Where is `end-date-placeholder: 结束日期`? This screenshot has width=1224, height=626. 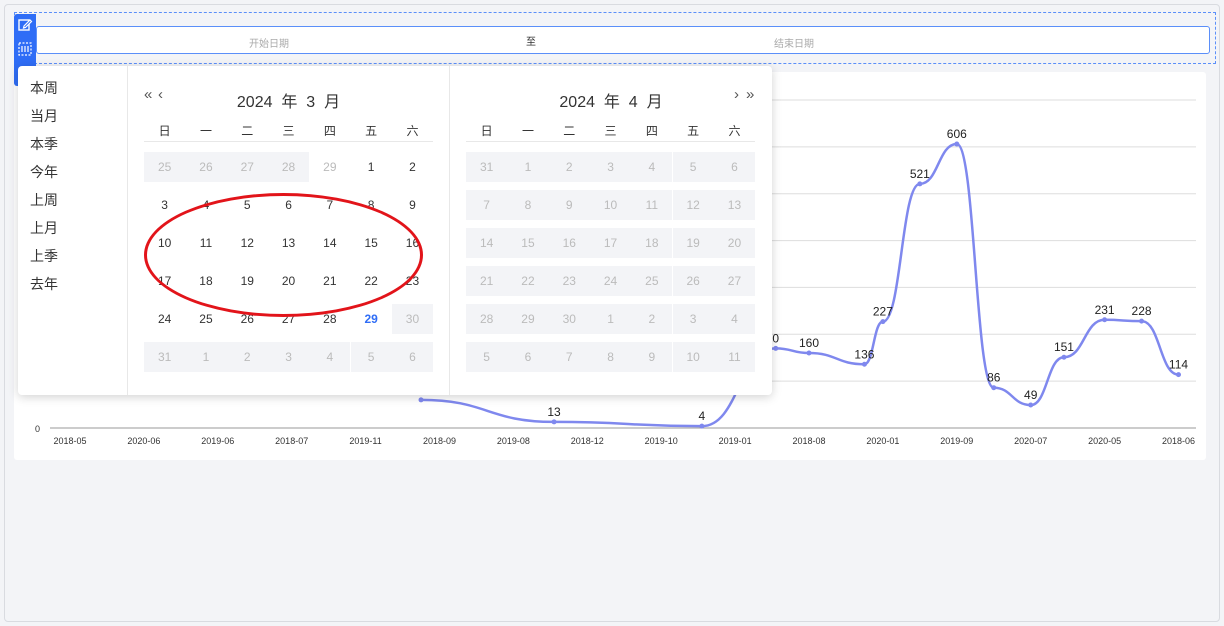
end-date-placeholder: 结束日期 is located at coordinates (794, 42).